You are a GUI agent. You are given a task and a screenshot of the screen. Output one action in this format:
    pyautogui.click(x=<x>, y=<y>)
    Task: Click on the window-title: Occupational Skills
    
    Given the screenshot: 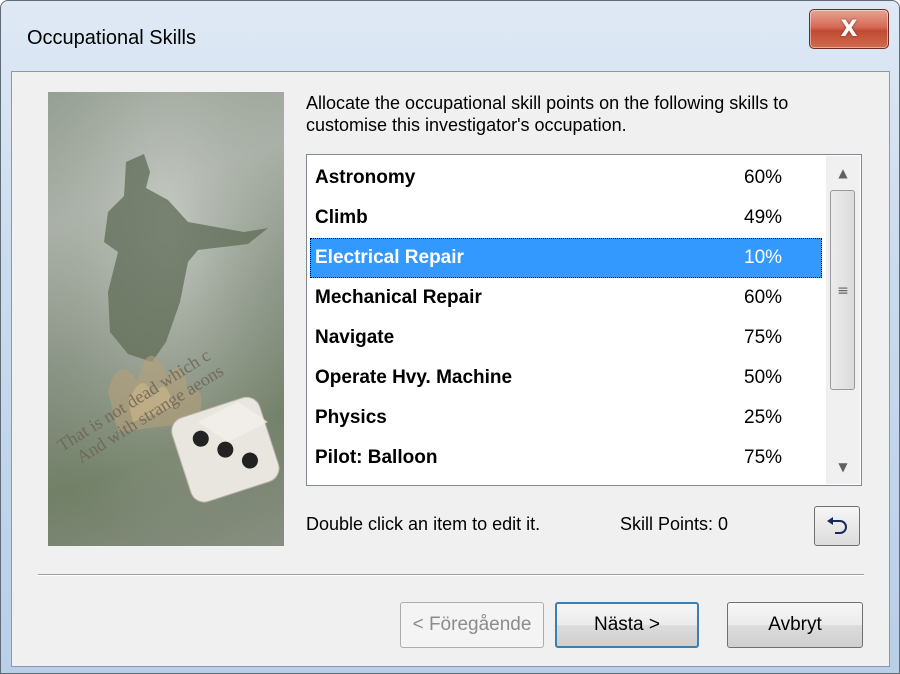 What is the action you would take?
    pyautogui.click(x=111, y=38)
    